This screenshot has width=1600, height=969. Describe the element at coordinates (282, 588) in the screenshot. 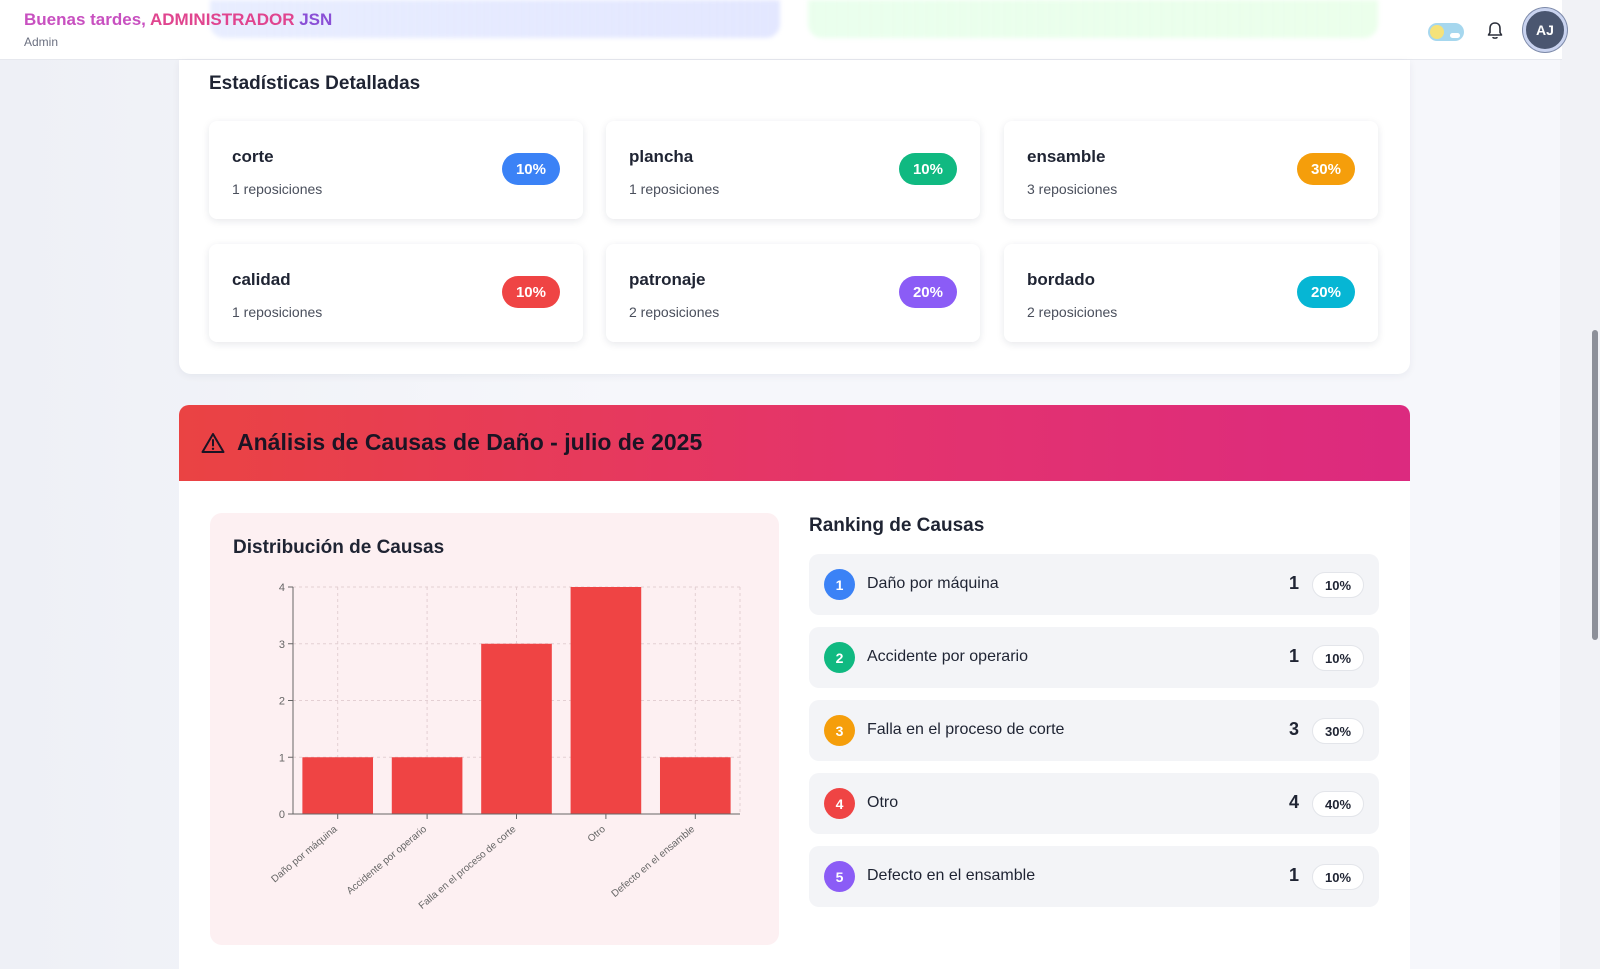

I see `y-tick-label: 4` at that location.